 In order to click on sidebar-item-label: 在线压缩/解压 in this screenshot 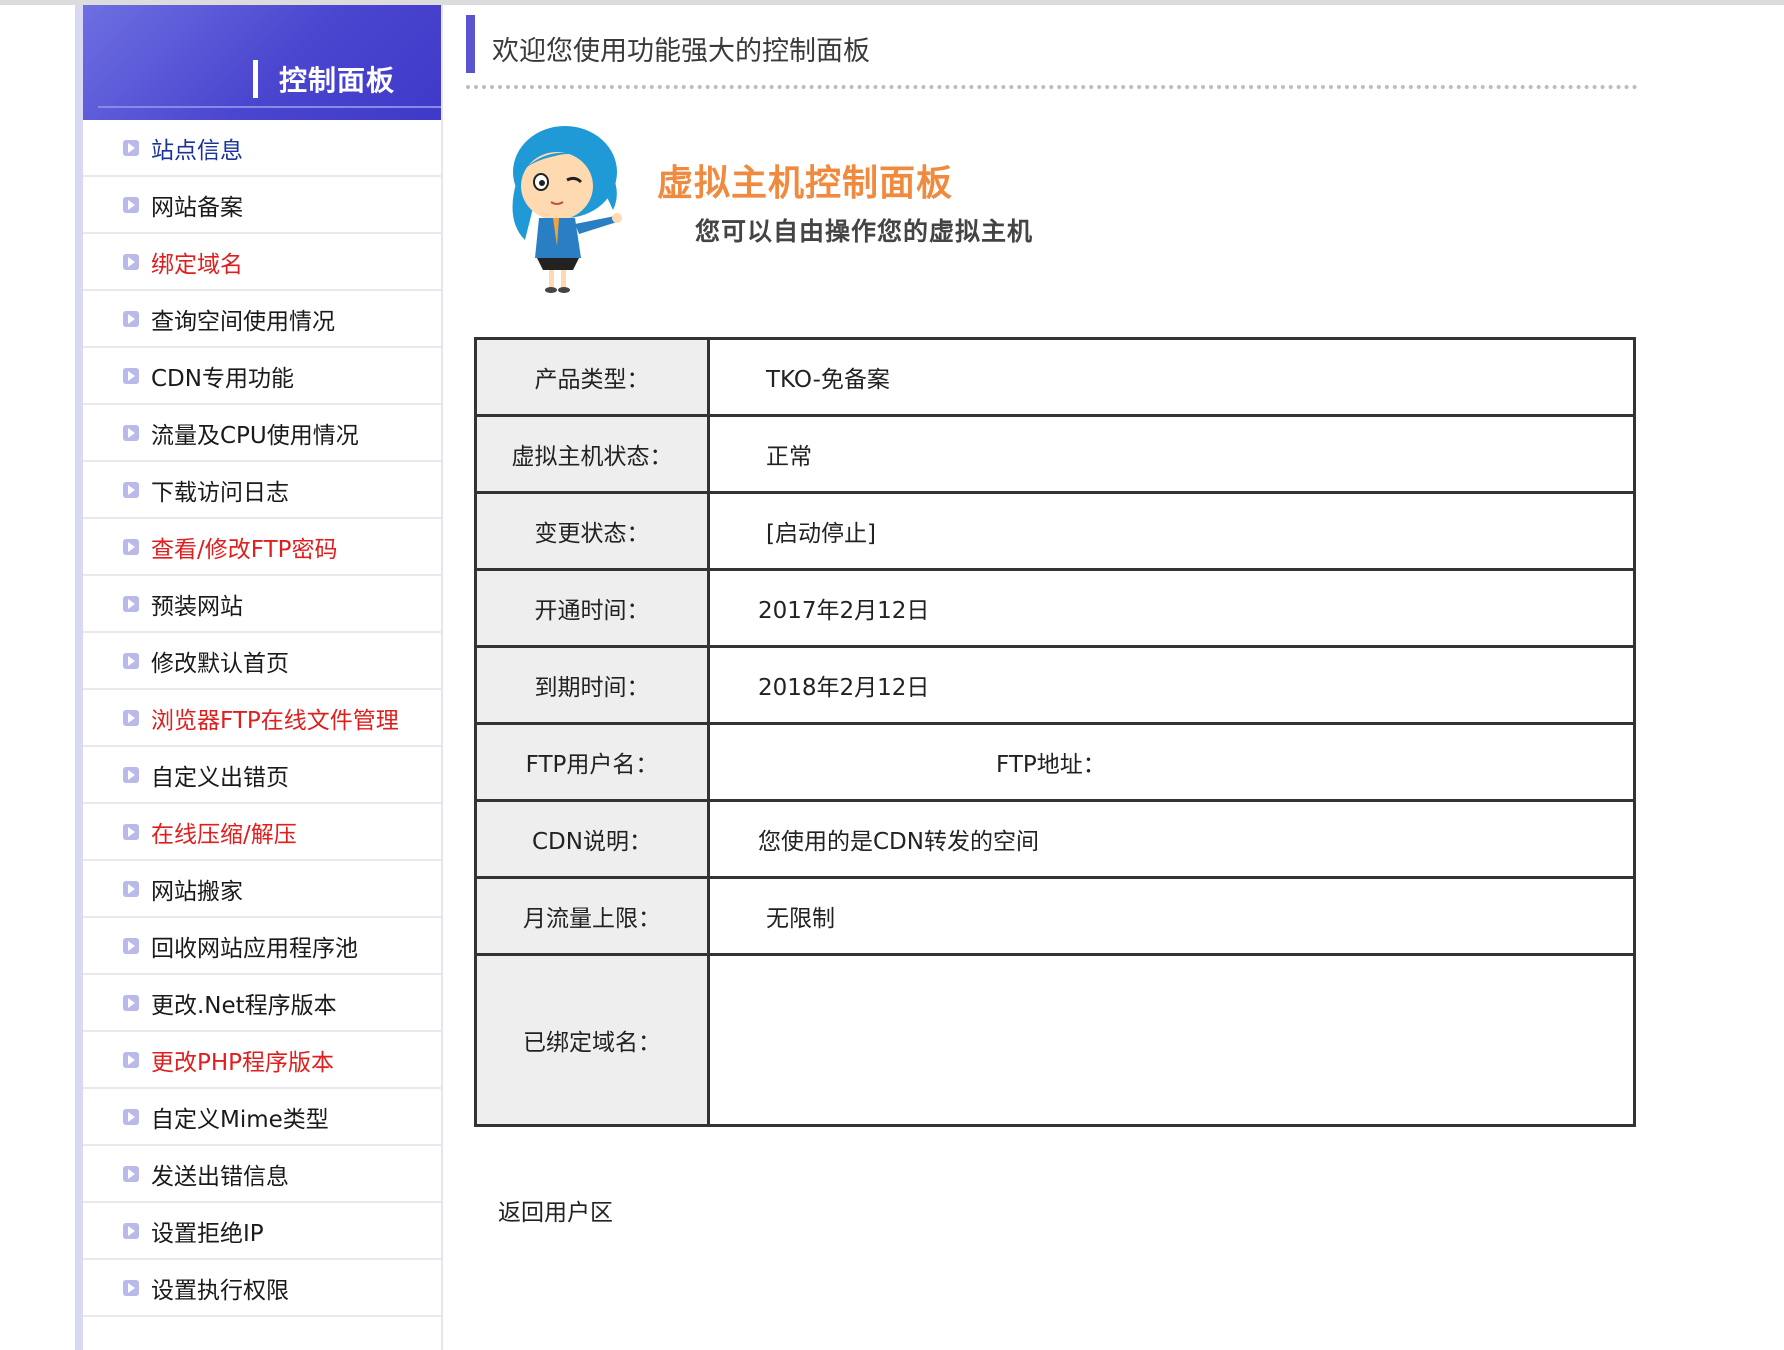, I will do `click(224, 834)`.